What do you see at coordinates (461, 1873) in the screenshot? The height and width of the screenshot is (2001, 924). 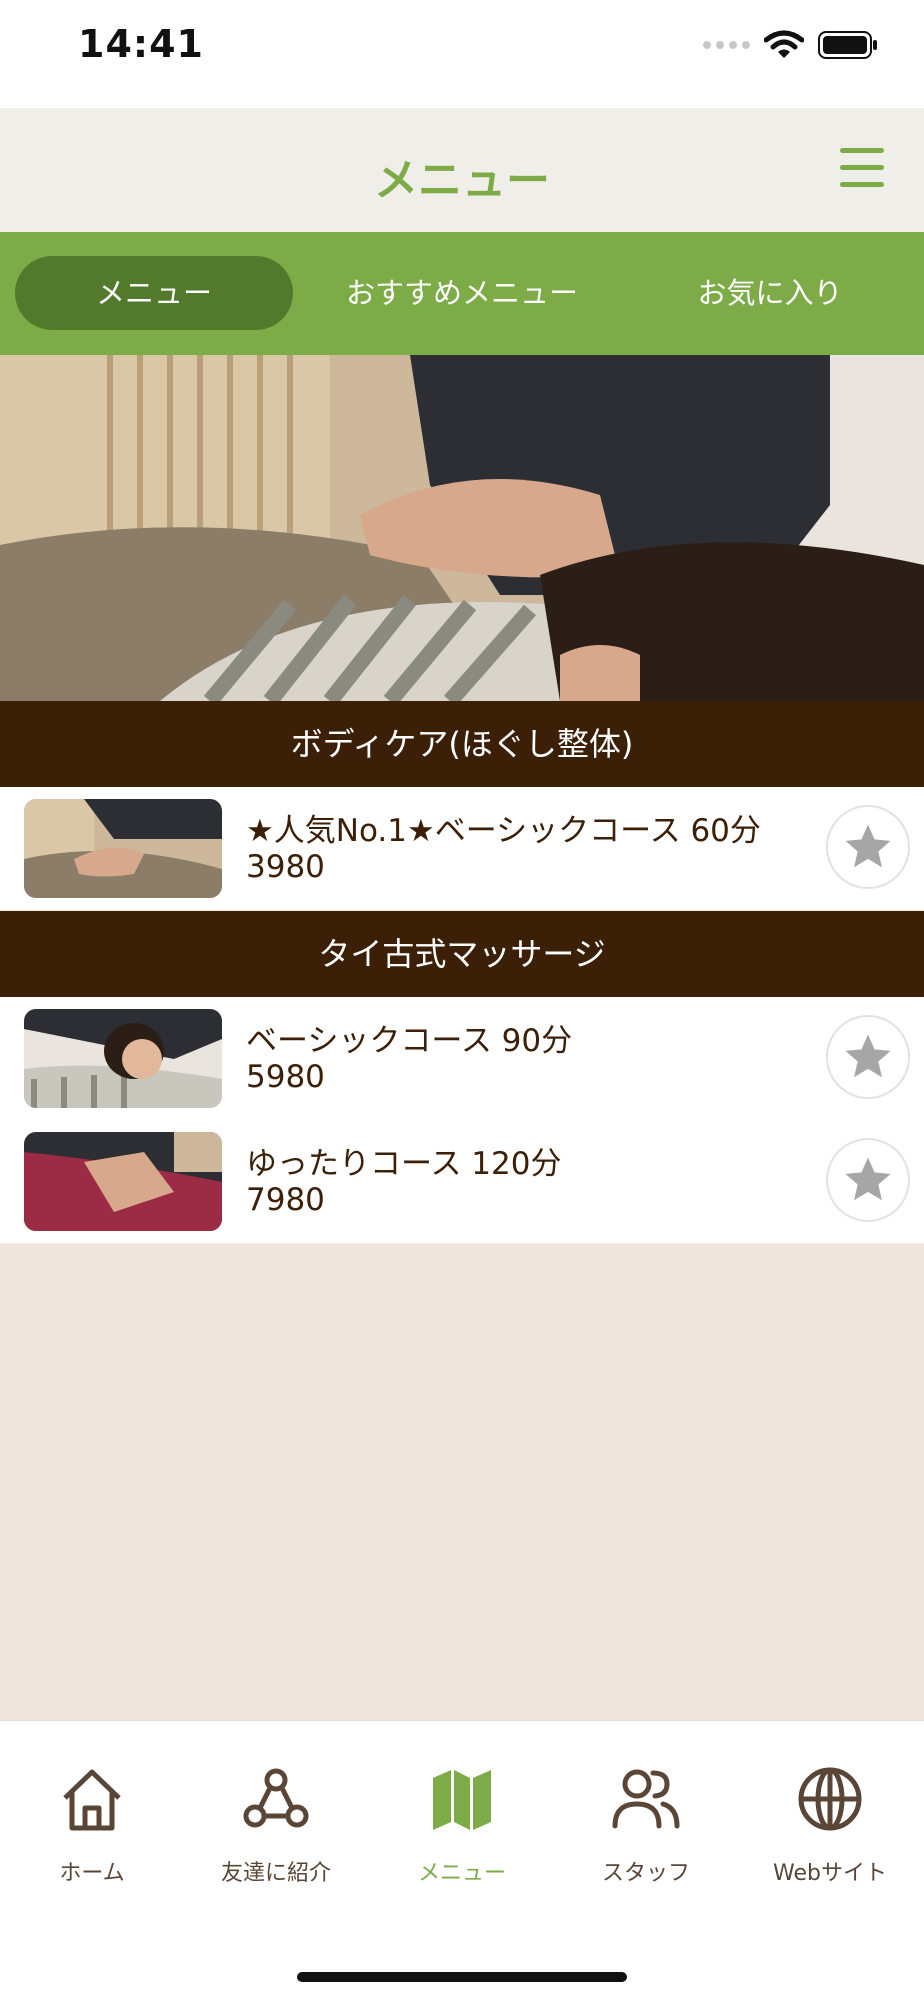 I see `tabbar-label: メニュー` at bounding box center [461, 1873].